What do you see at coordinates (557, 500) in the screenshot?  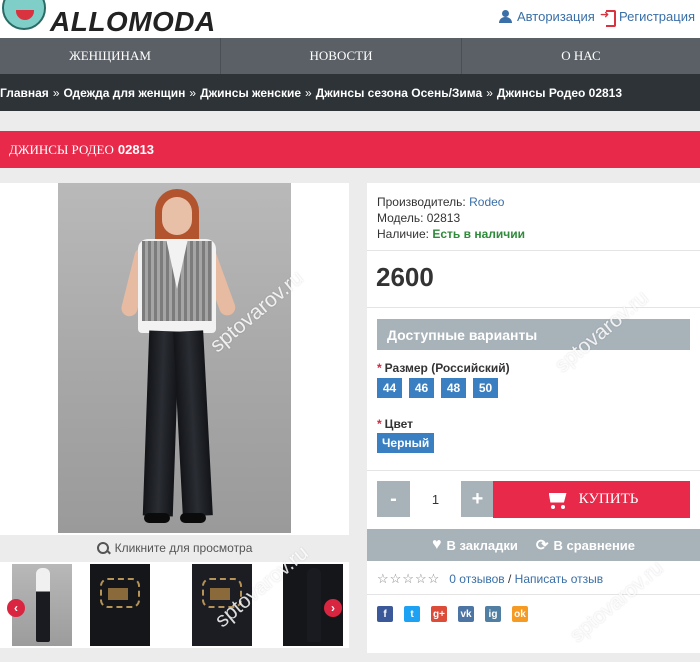 I see `cart-icon` at bounding box center [557, 500].